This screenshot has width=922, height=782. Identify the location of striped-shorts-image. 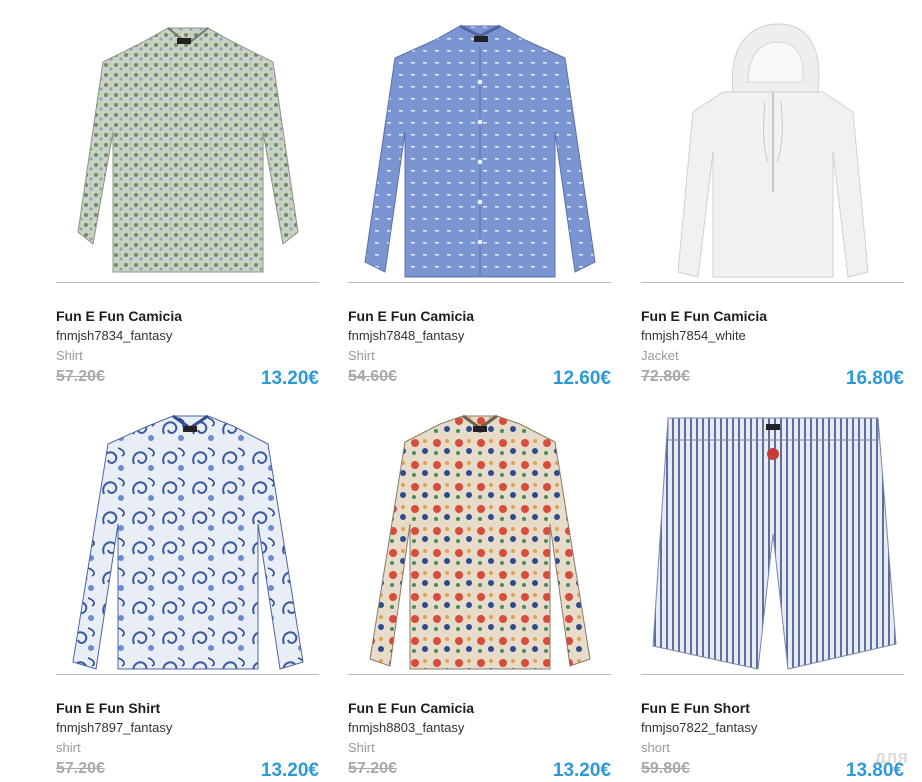
(772, 541).